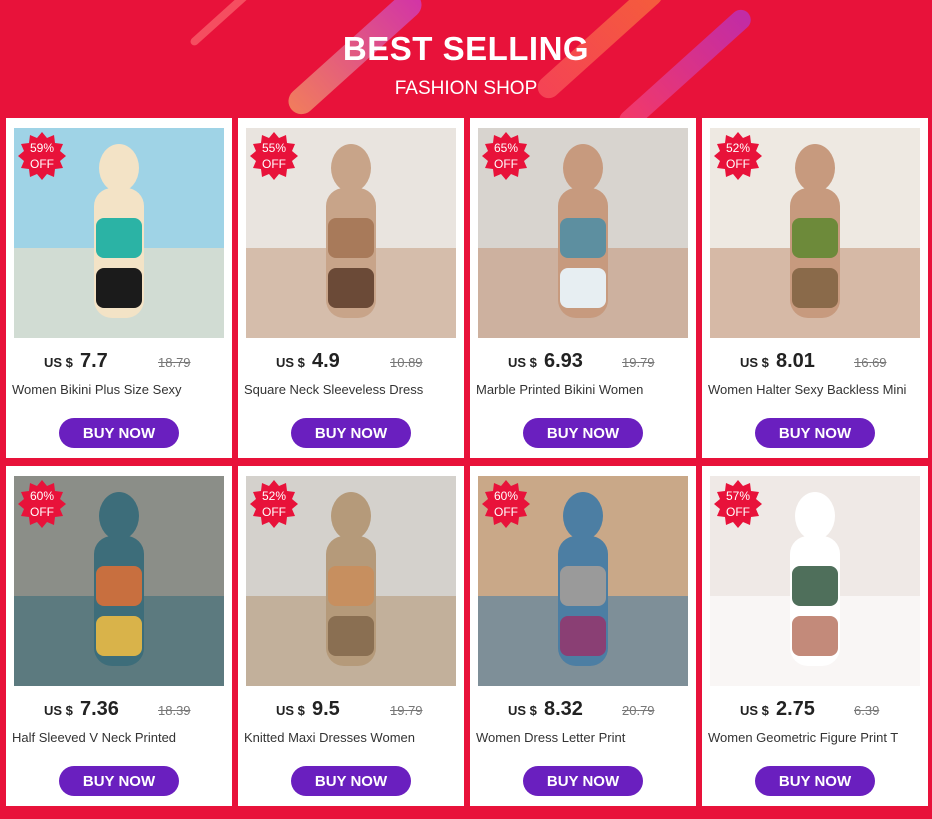 This screenshot has height=819, width=932. I want to click on price-row: US $ 4.9 10.89, so click(351, 362).